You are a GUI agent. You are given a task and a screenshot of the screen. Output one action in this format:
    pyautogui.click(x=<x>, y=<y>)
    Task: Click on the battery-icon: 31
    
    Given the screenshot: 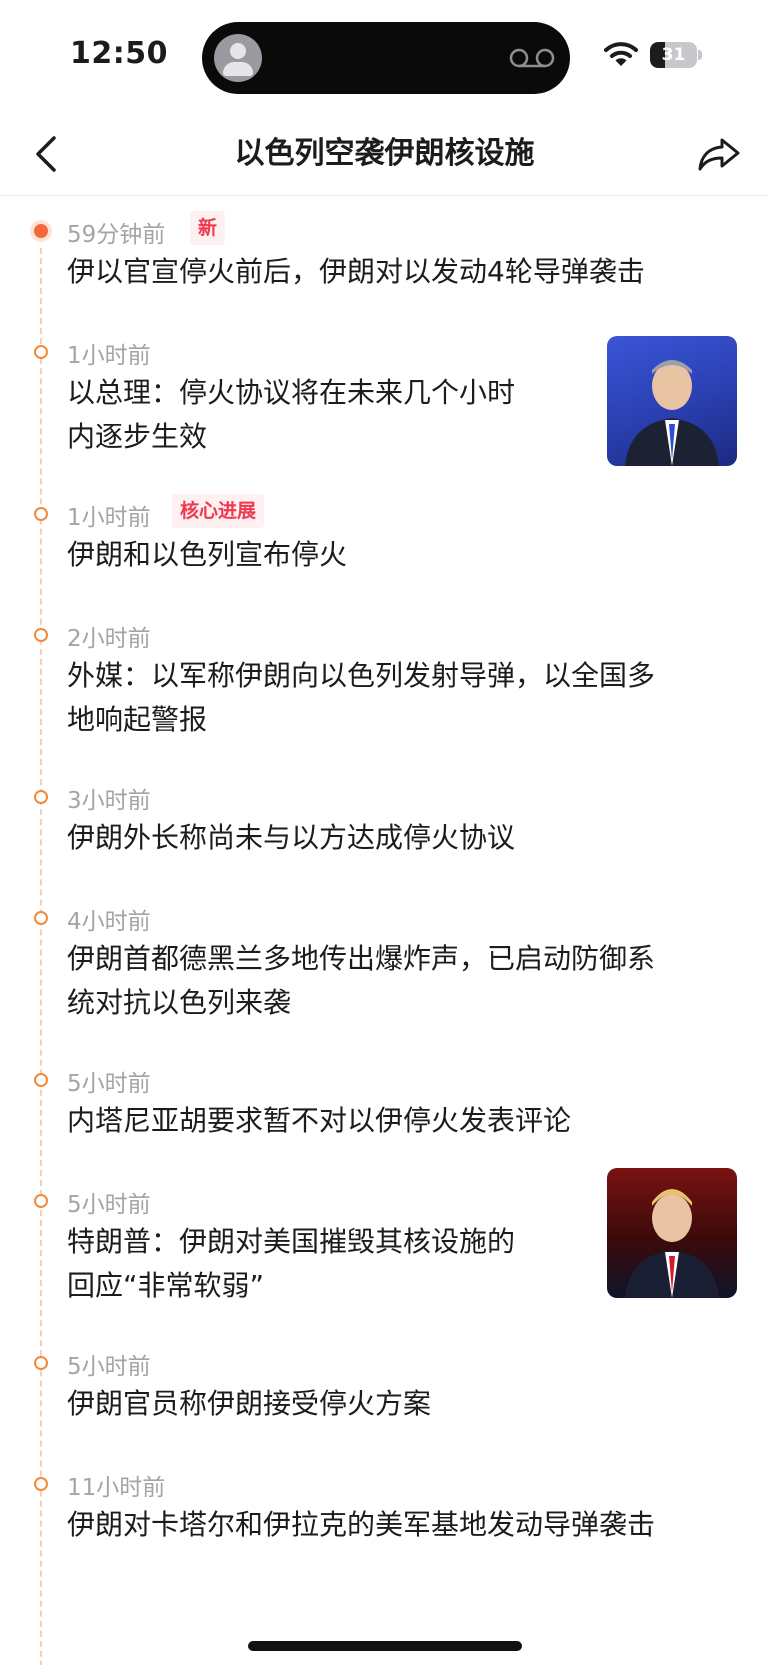 What is the action you would take?
    pyautogui.click(x=676, y=55)
    